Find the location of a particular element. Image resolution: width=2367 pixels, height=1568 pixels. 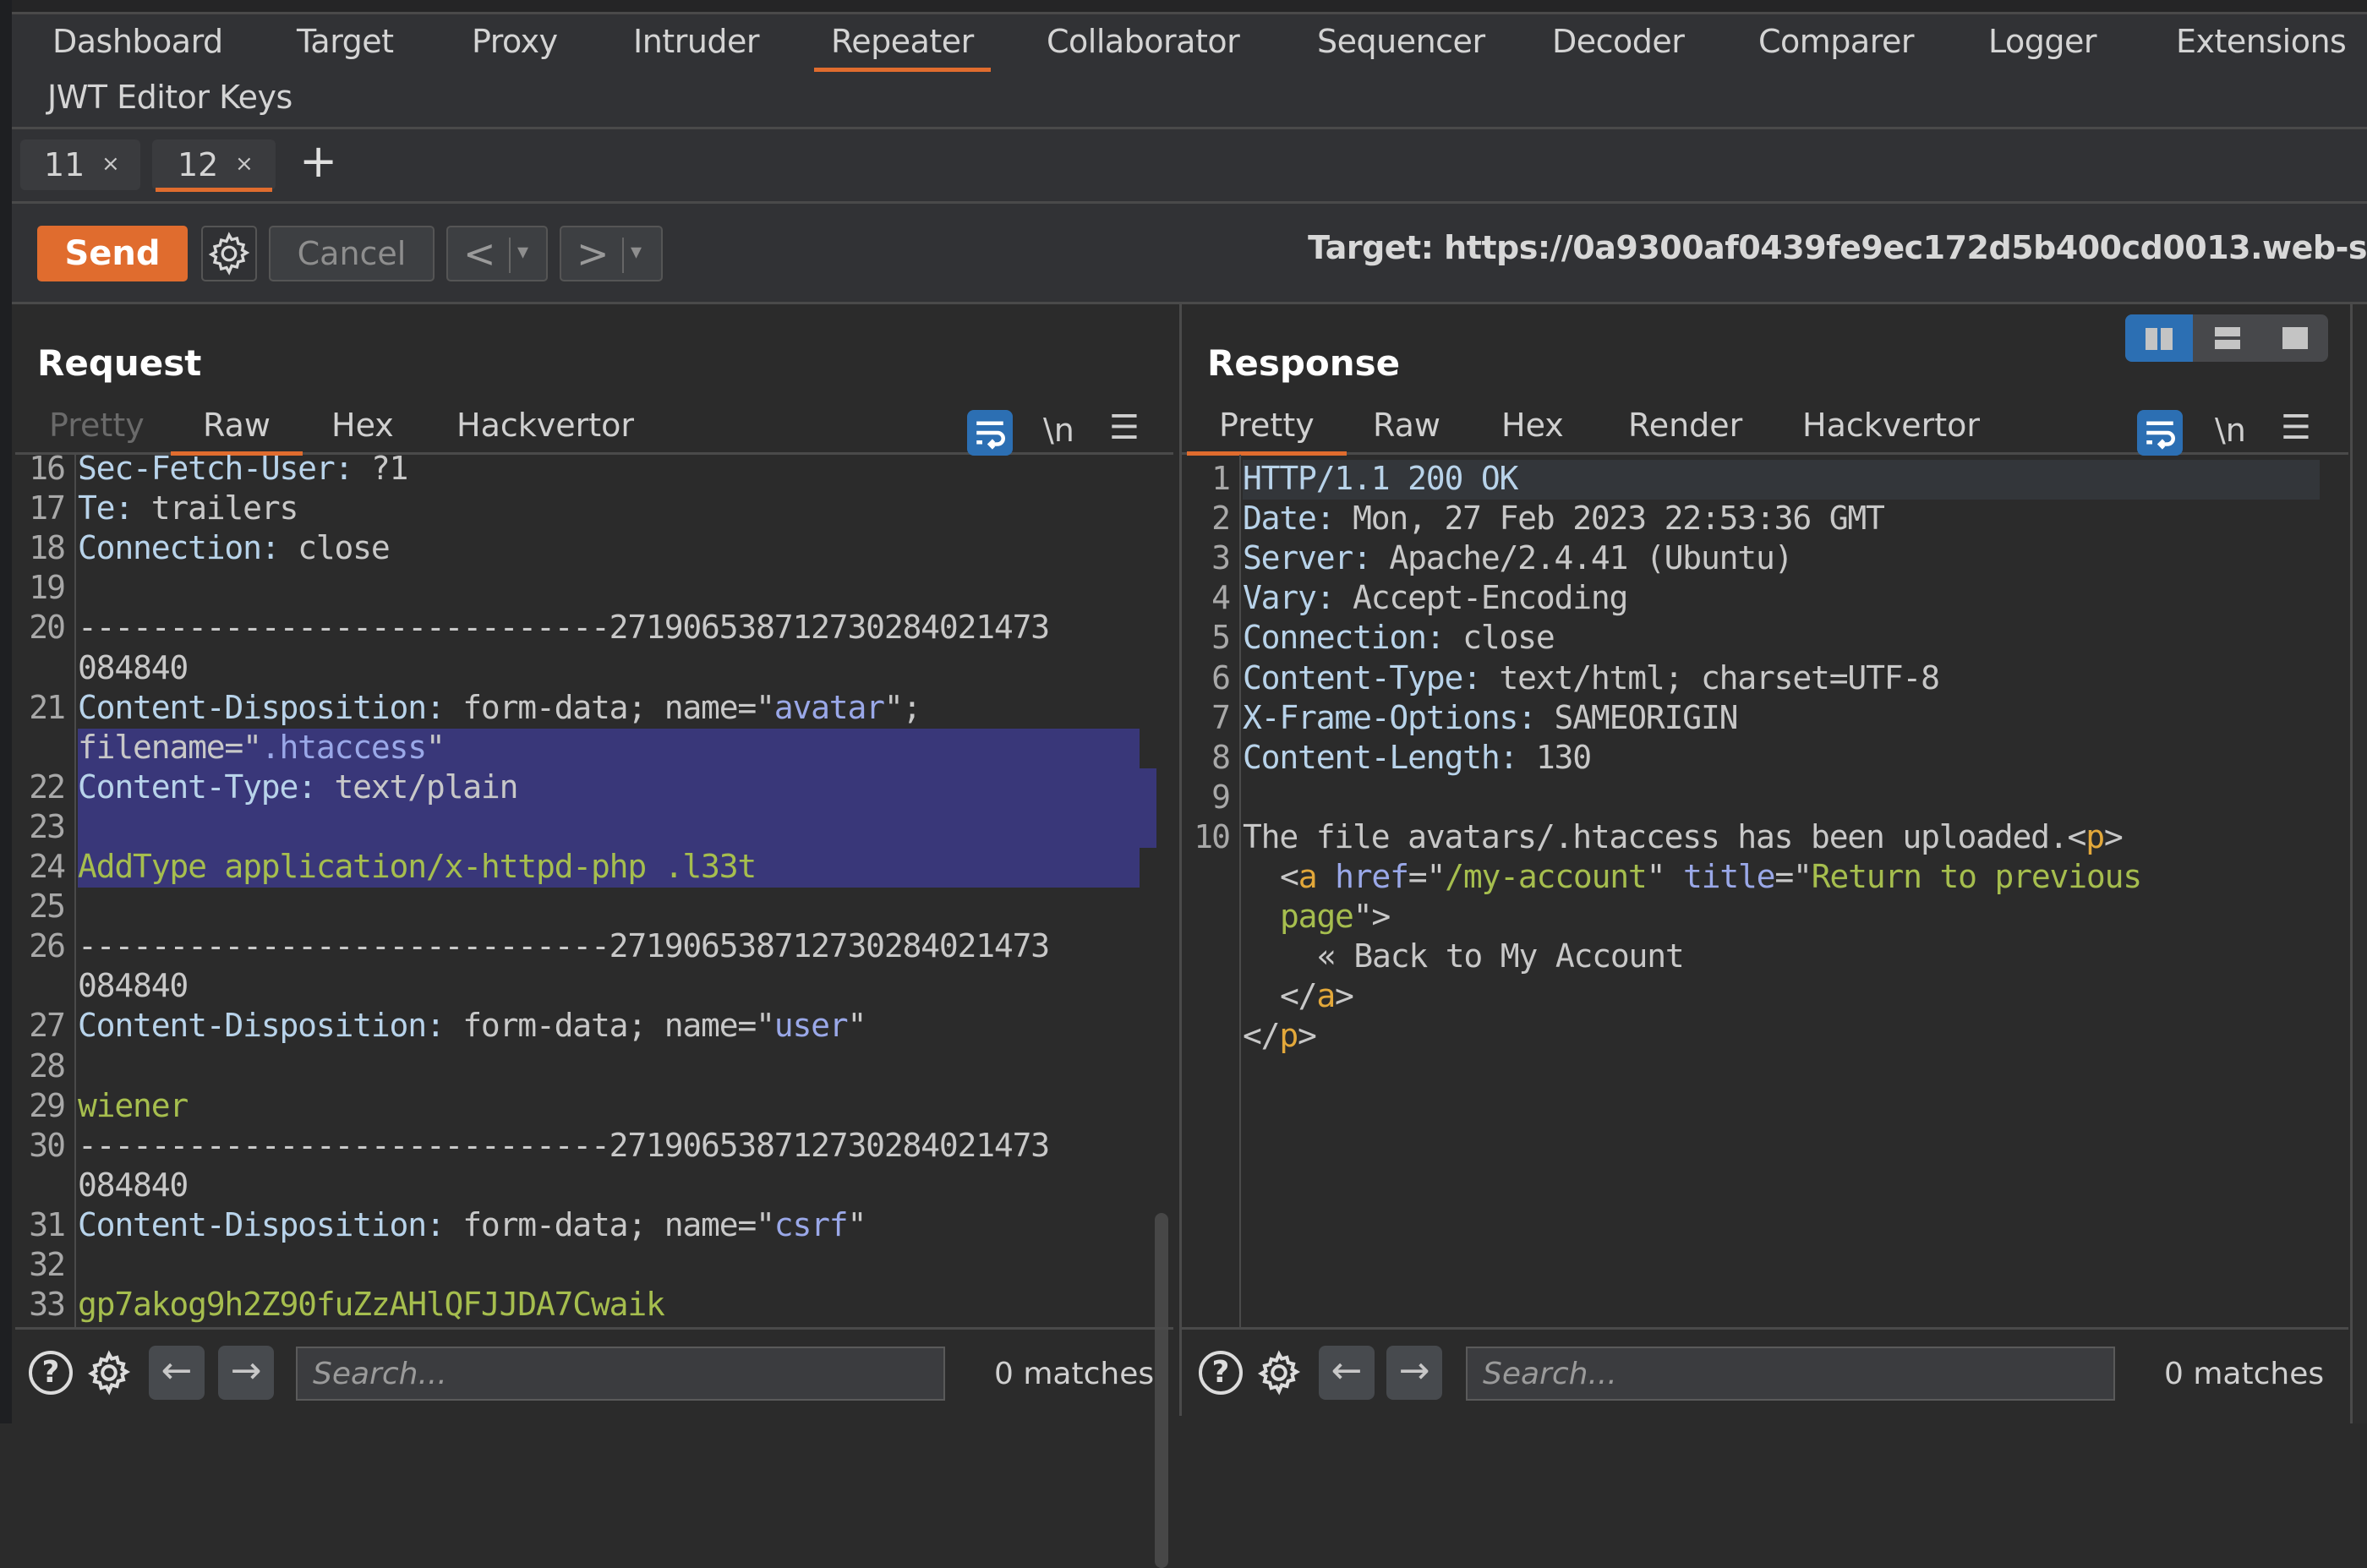

code-line: 084840 is located at coordinates (133, 667).